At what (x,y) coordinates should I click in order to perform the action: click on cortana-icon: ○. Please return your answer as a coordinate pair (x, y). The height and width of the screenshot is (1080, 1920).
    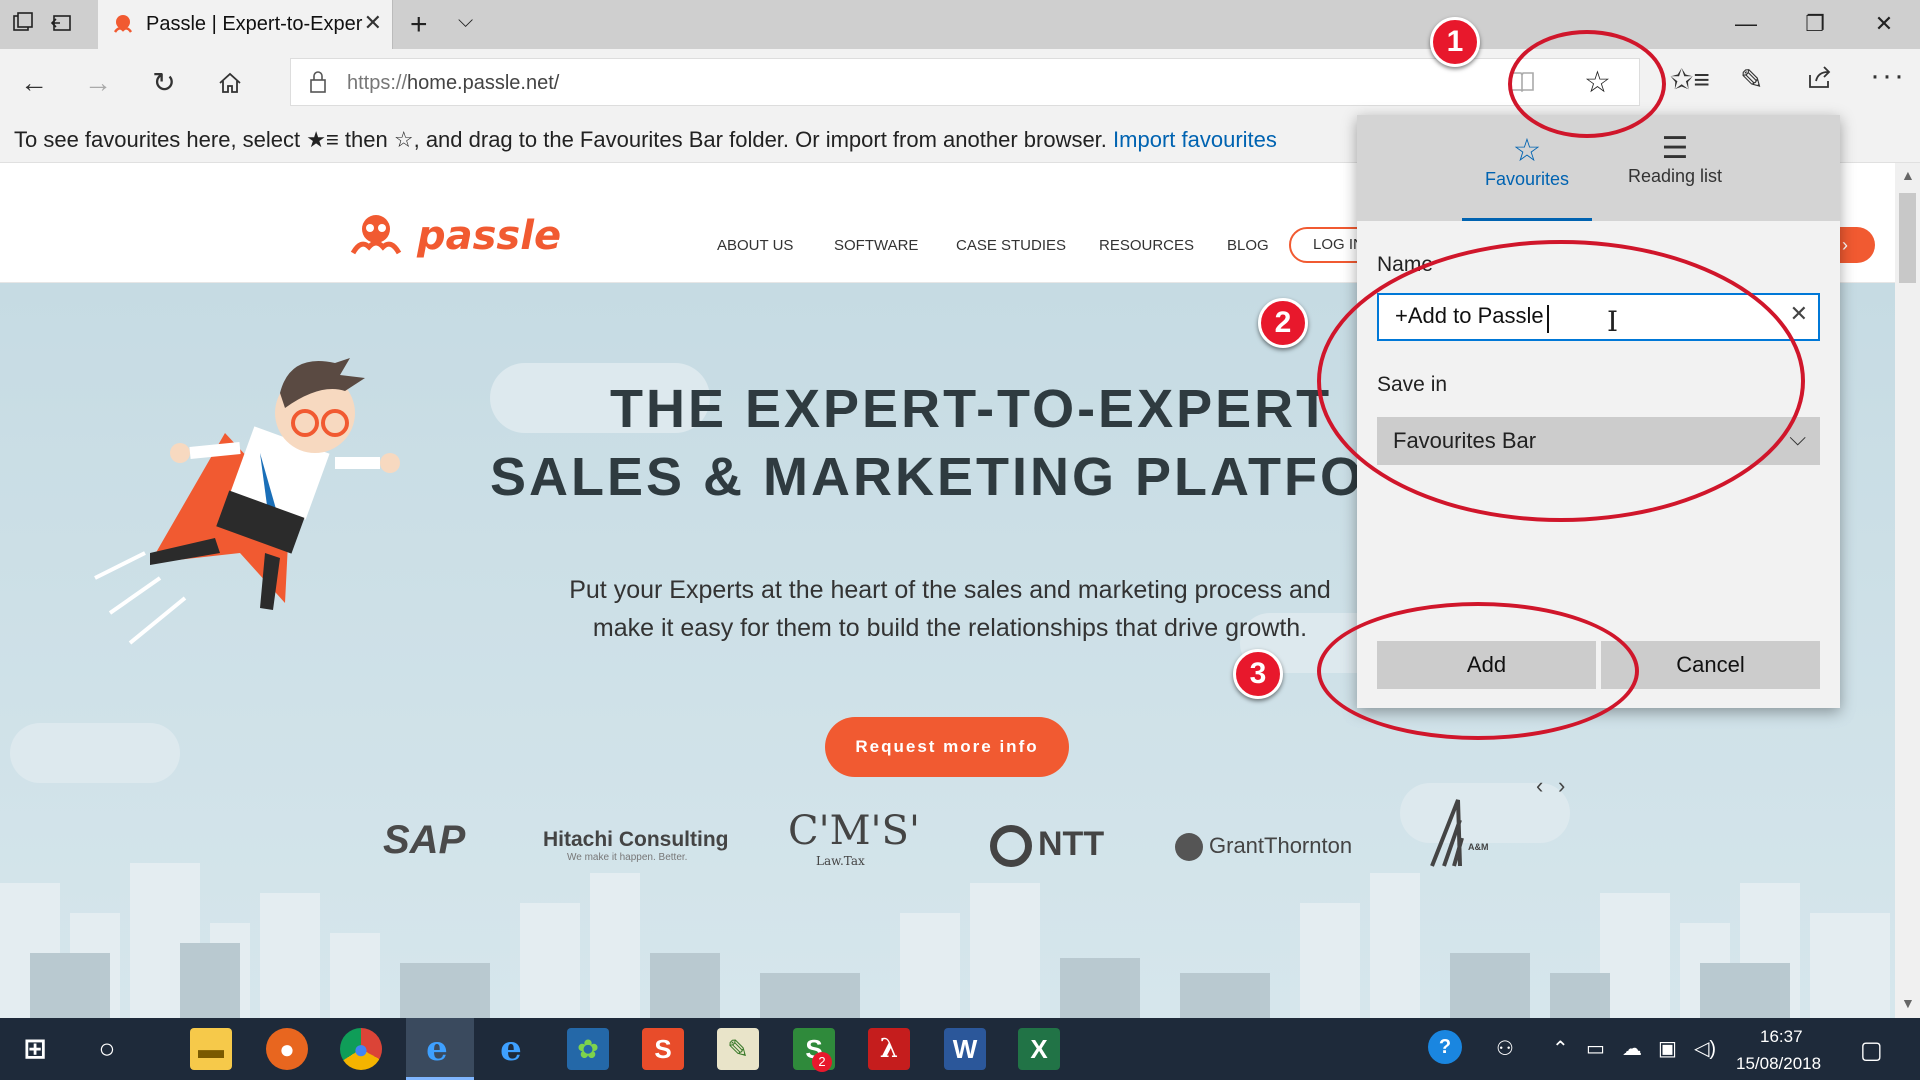
    Looking at the image, I should click on (107, 1049).